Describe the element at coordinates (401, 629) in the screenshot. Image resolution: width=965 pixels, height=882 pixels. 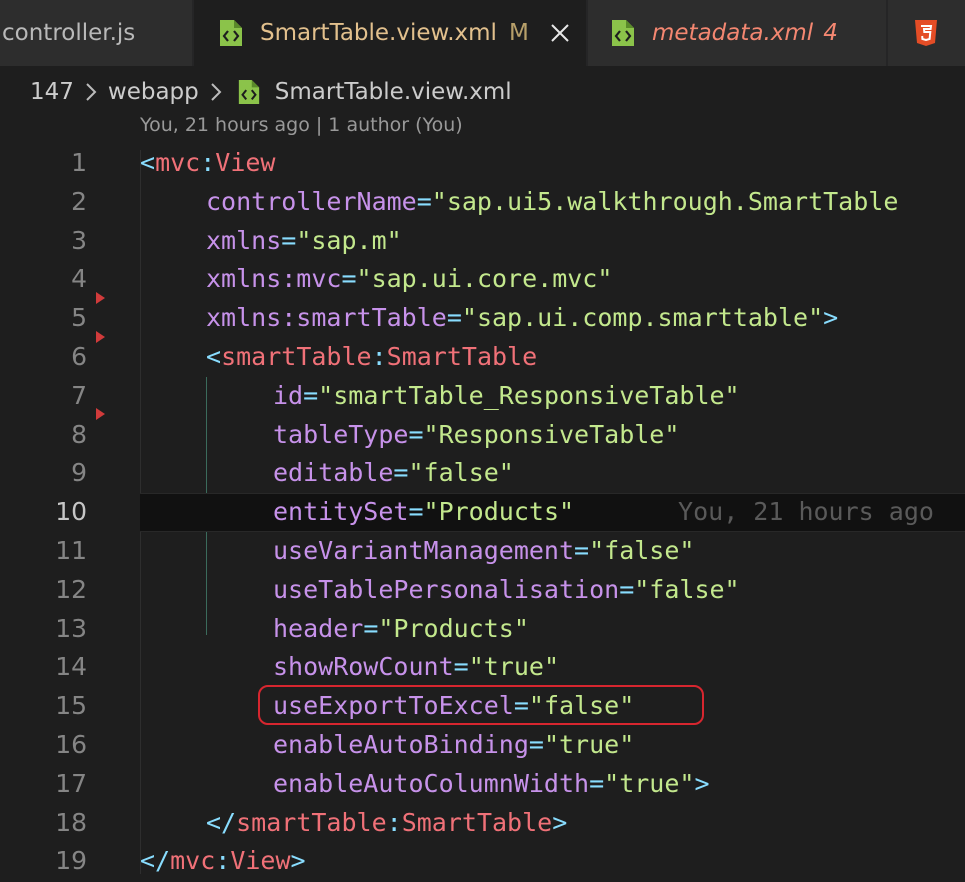
I see `code-text: header="Products"` at that location.